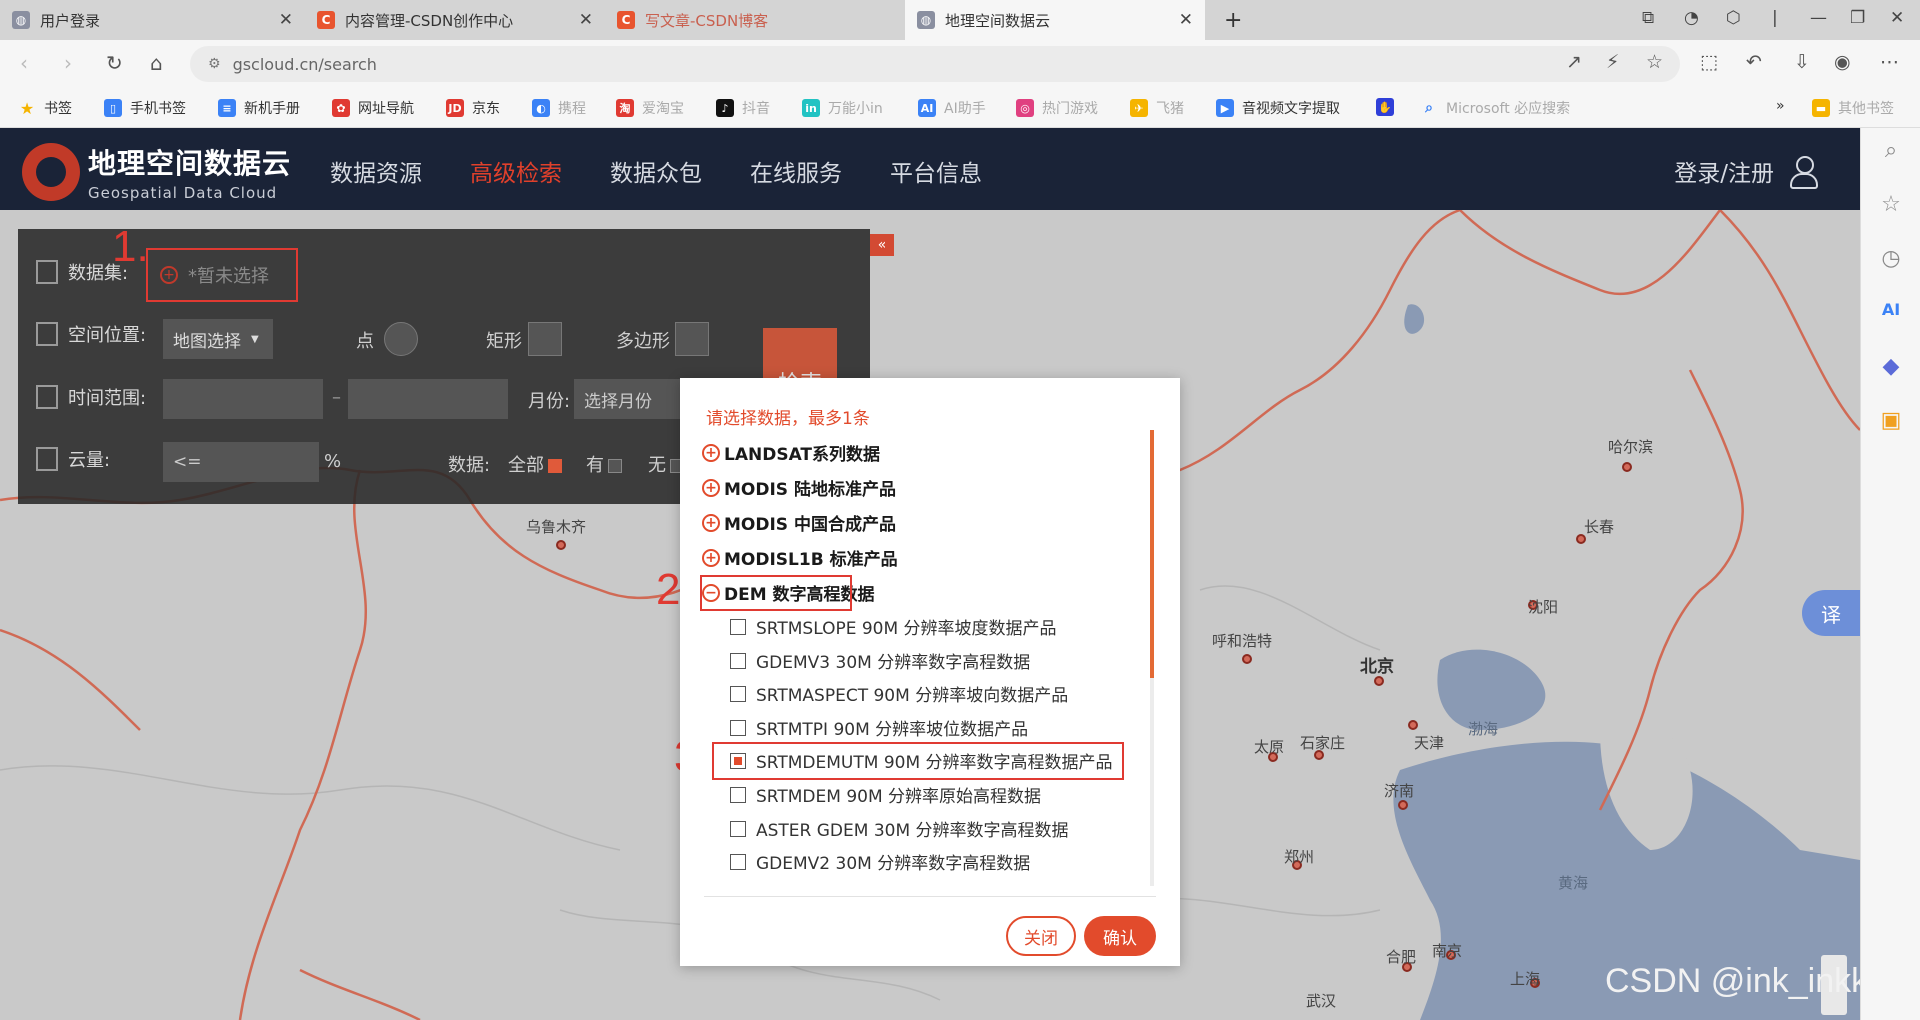 Image resolution: width=1920 pixels, height=1020 pixels. Describe the element at coordinates (24, 63) in the screenshot. I see `back-icon: ‹` at that location.